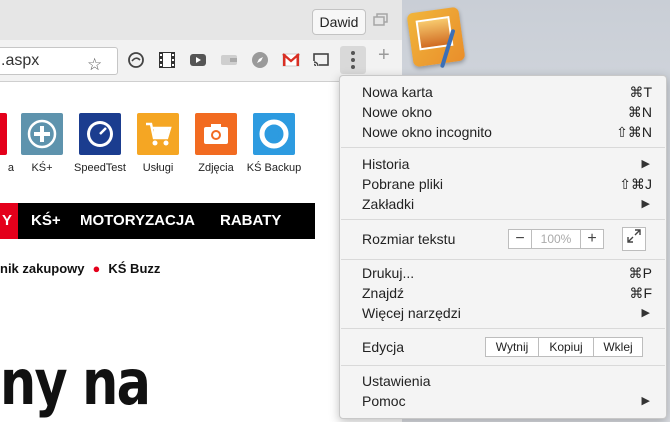 The image size is (670, 422). I want to click on menu-item-label: Zakładki, so click(388, 204).